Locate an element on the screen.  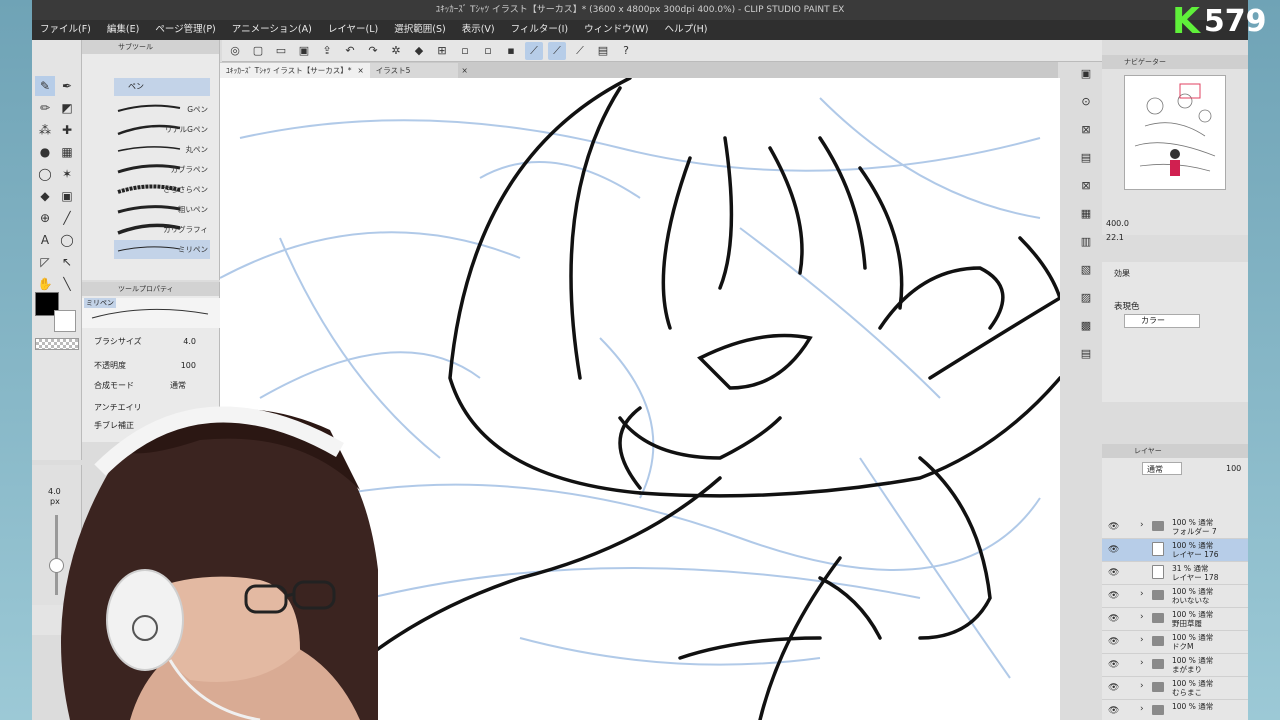
layer-row: 👁 › 100 % 通常 ドクM is located at coordinates (1175, 642).